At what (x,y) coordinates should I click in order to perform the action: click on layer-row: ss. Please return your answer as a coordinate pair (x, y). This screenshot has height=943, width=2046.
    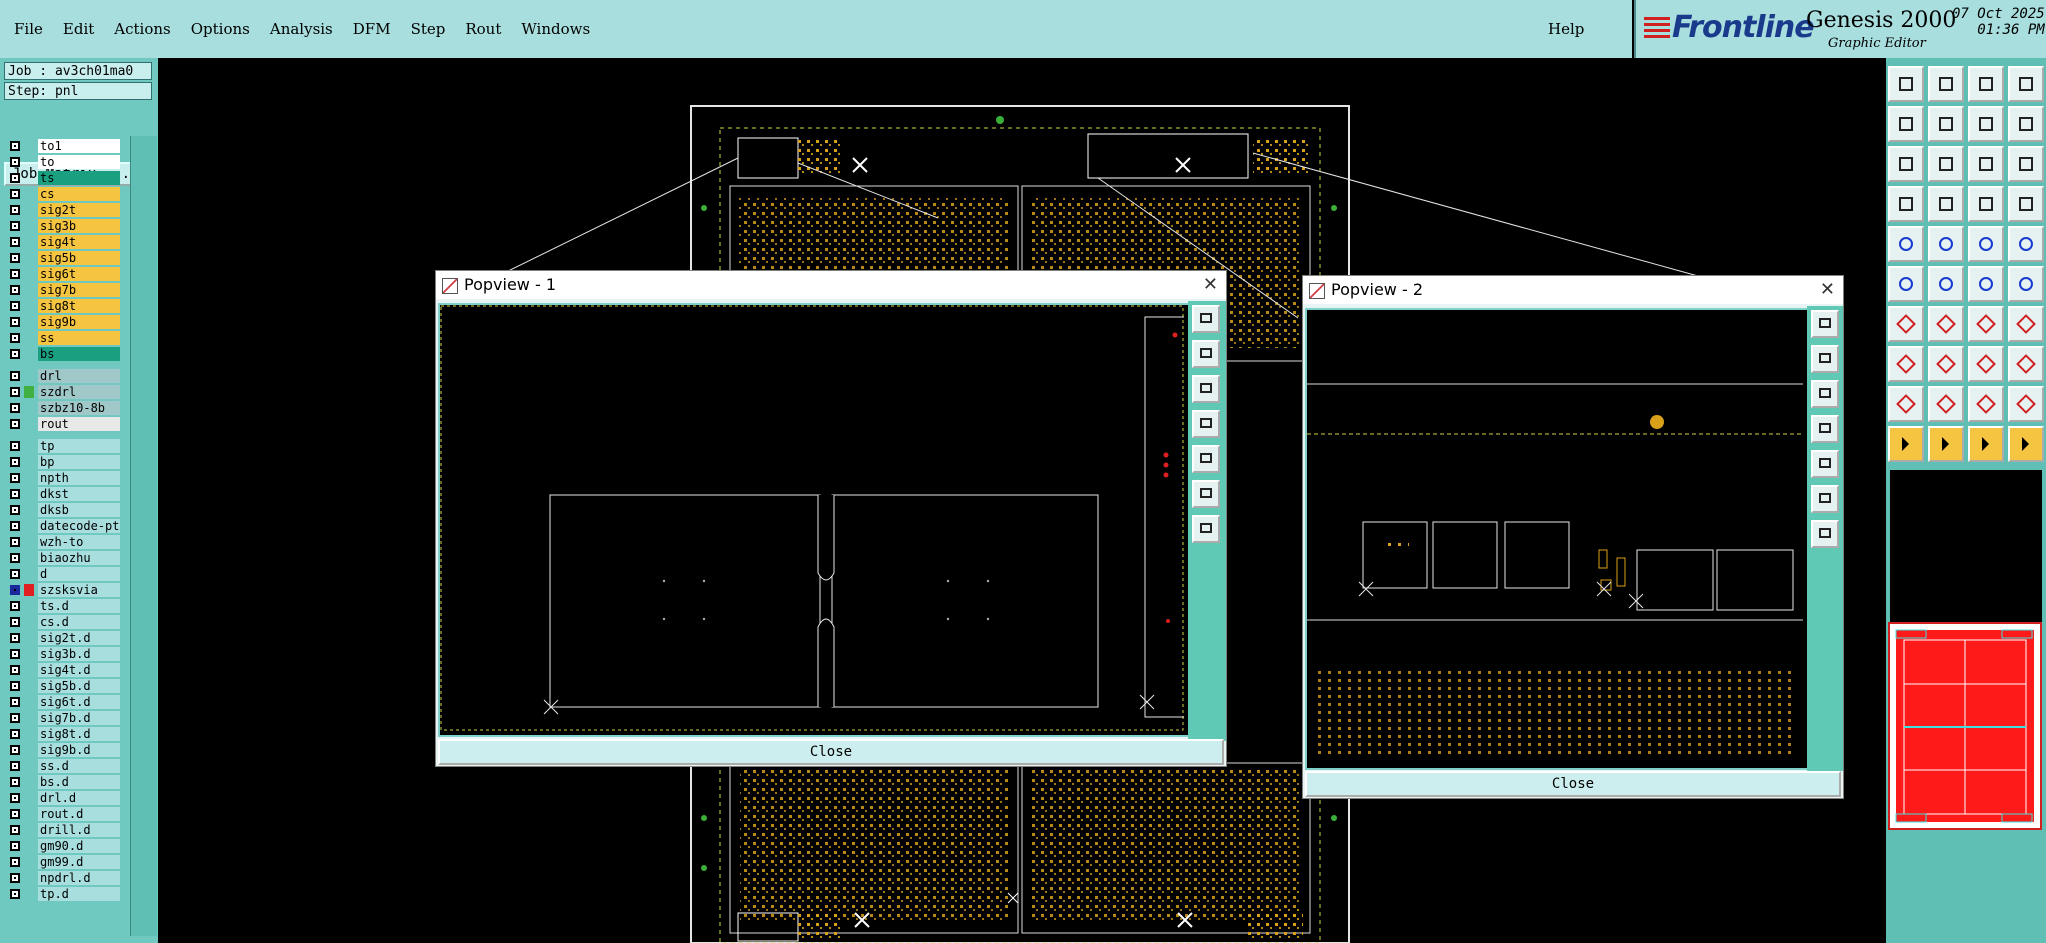
    Looking at the image, I should click on (65, 338).